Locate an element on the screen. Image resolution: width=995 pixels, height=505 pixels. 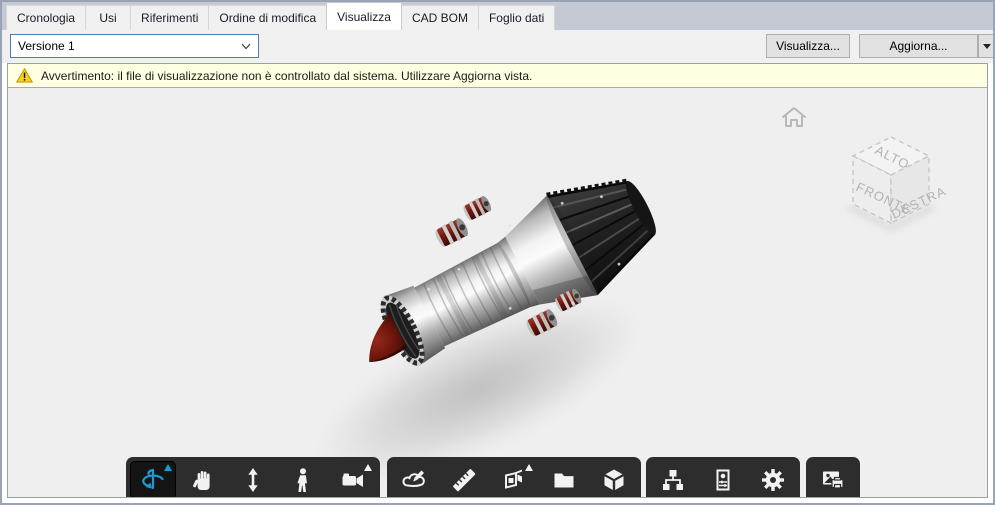
zoom-button is located at coordinates (253, 479).